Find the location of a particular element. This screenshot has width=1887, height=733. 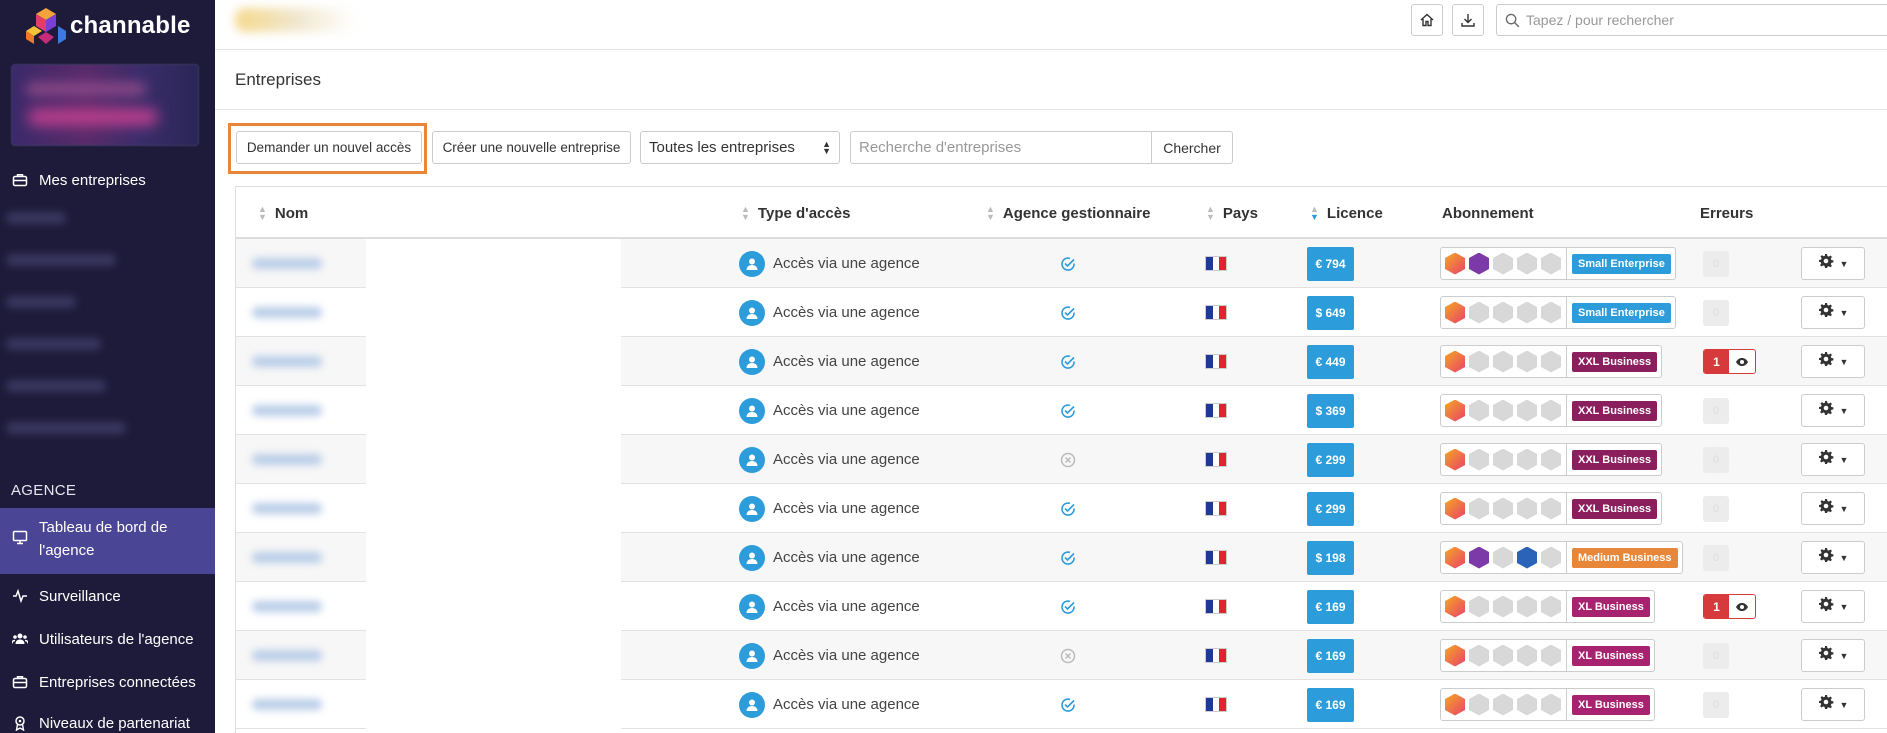

sidebar-item-my-companies: Mes entreprises is located at coordinates (107, 180).